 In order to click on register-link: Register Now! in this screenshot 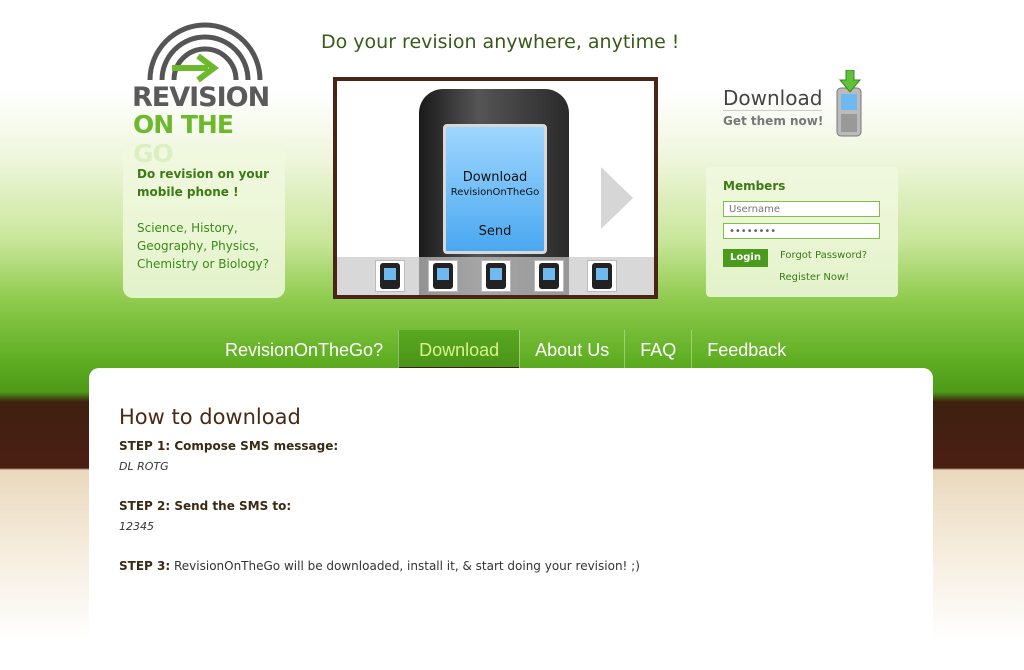, I will do `click(814, 277)`.